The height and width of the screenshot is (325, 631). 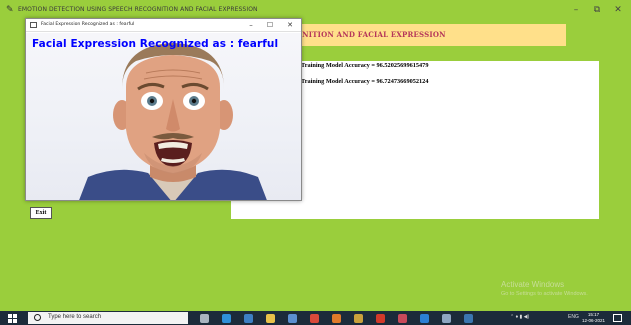 I want to click on minimize-button: –, so click(x=576, y=10).